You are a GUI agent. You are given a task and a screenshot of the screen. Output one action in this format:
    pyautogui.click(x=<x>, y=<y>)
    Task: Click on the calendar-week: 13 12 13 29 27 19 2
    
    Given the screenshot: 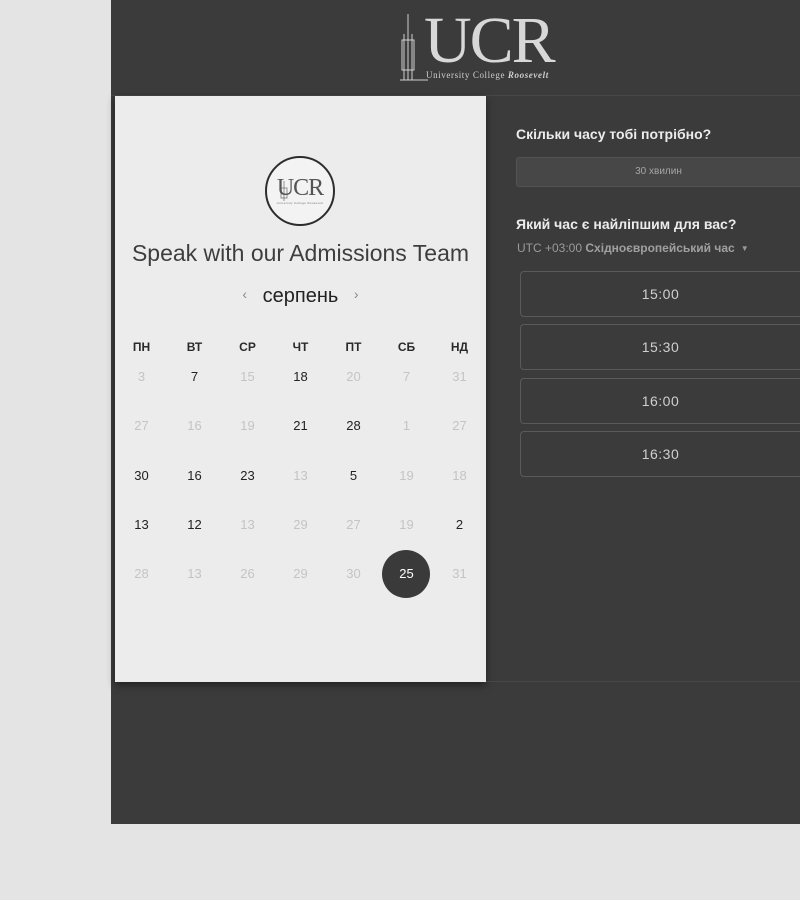 What is the action you would take?
    pyautogui.click(x=300, y=525)
    